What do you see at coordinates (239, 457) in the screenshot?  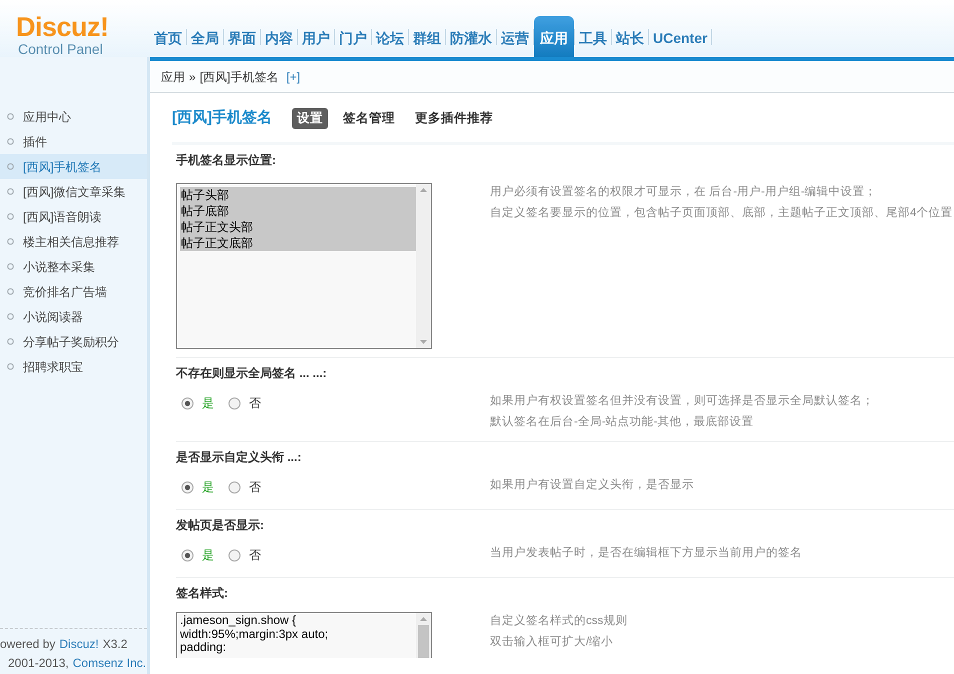 I see `setting-label: 是否显示自定义头衔 ...:` at bounding box center [239, 457].